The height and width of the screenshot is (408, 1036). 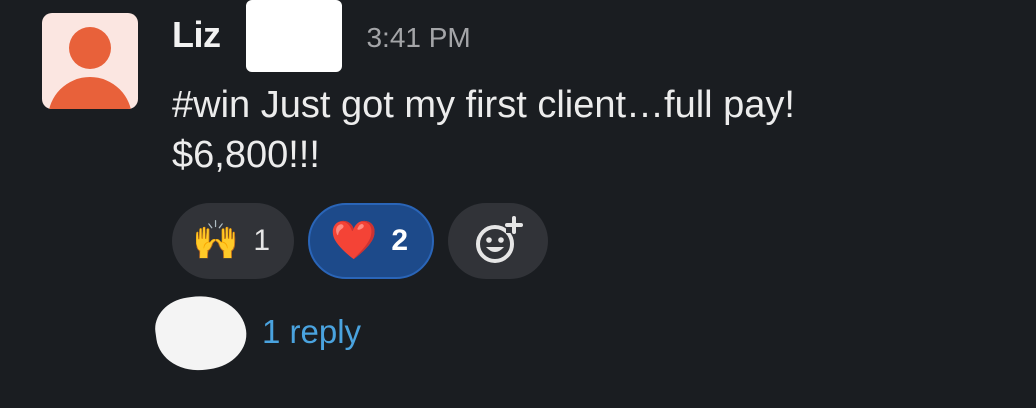 I want to click on sender-name-text: Liz, so click(x=196, y=34).